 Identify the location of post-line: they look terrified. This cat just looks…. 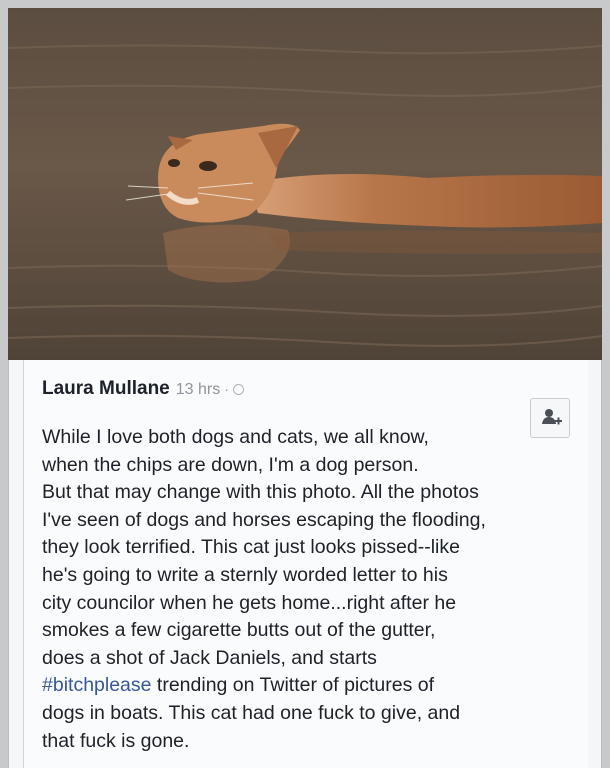
(251, 547).